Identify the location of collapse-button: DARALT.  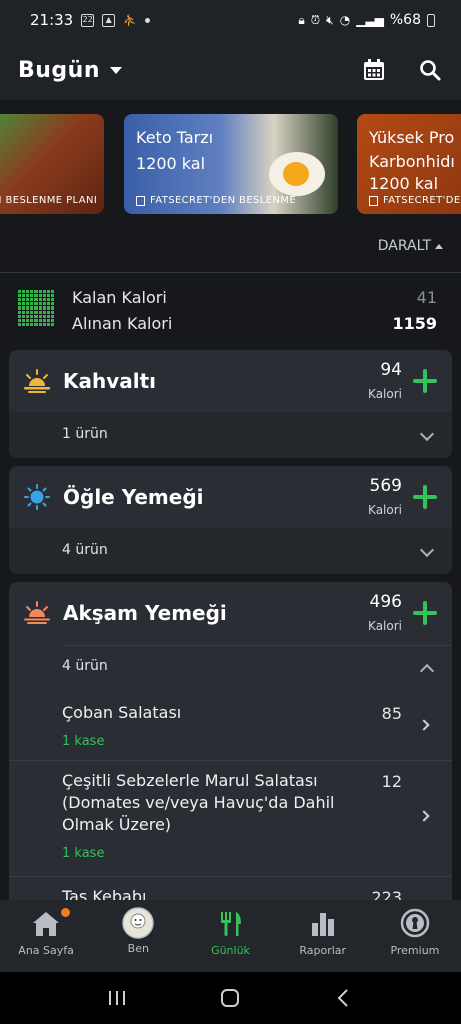
(410, 246).